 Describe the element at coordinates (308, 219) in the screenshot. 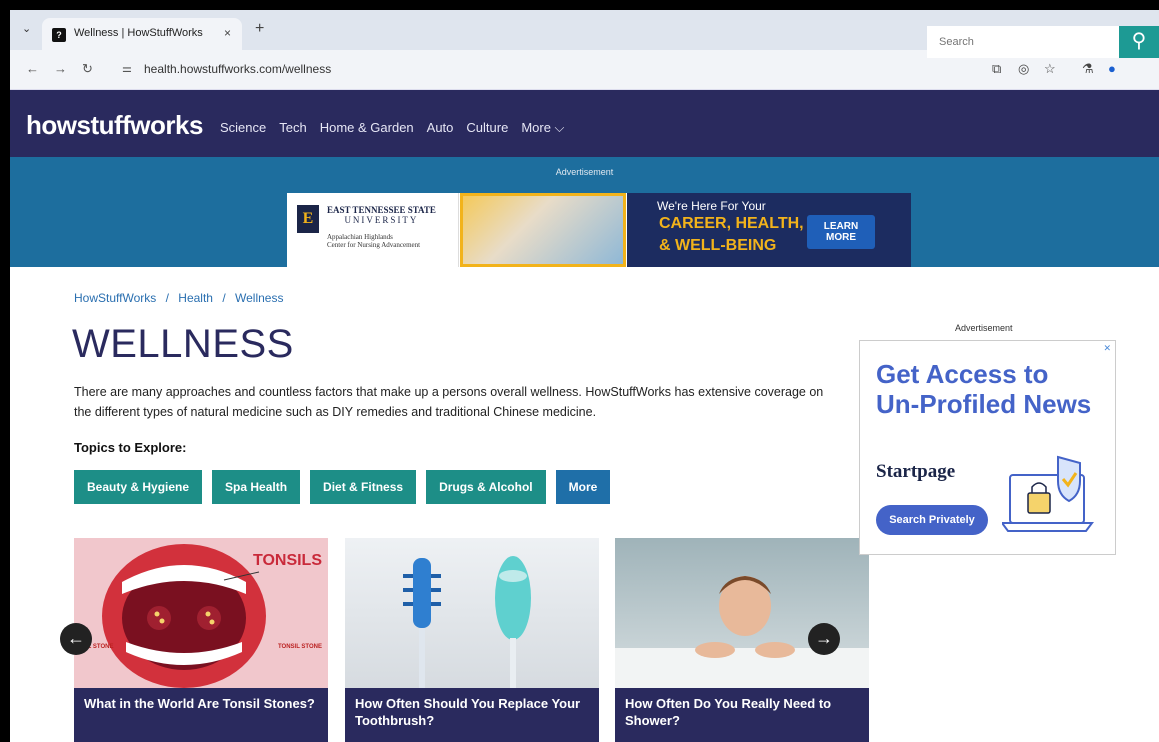

I see `etsu-crest-icon: E` at that location.